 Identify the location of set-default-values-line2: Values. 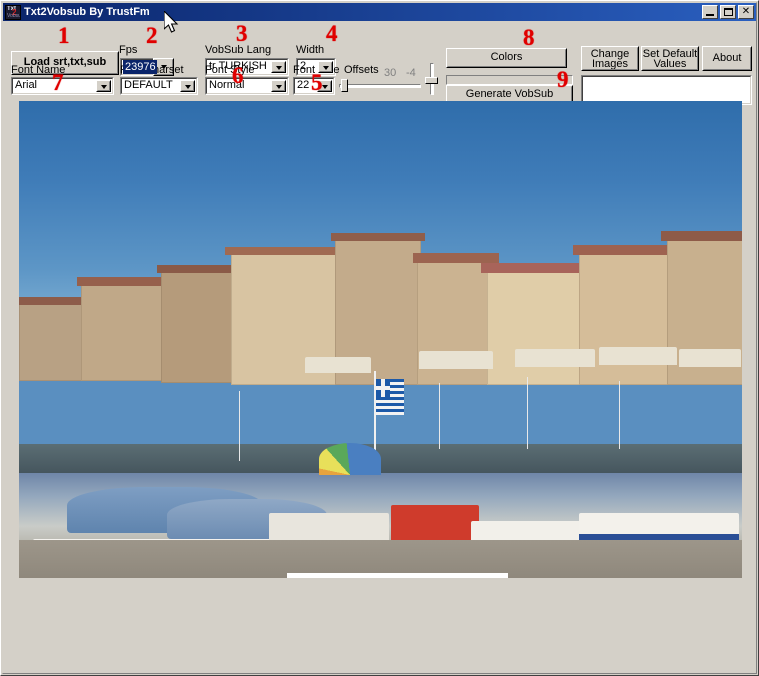
(670, 63).